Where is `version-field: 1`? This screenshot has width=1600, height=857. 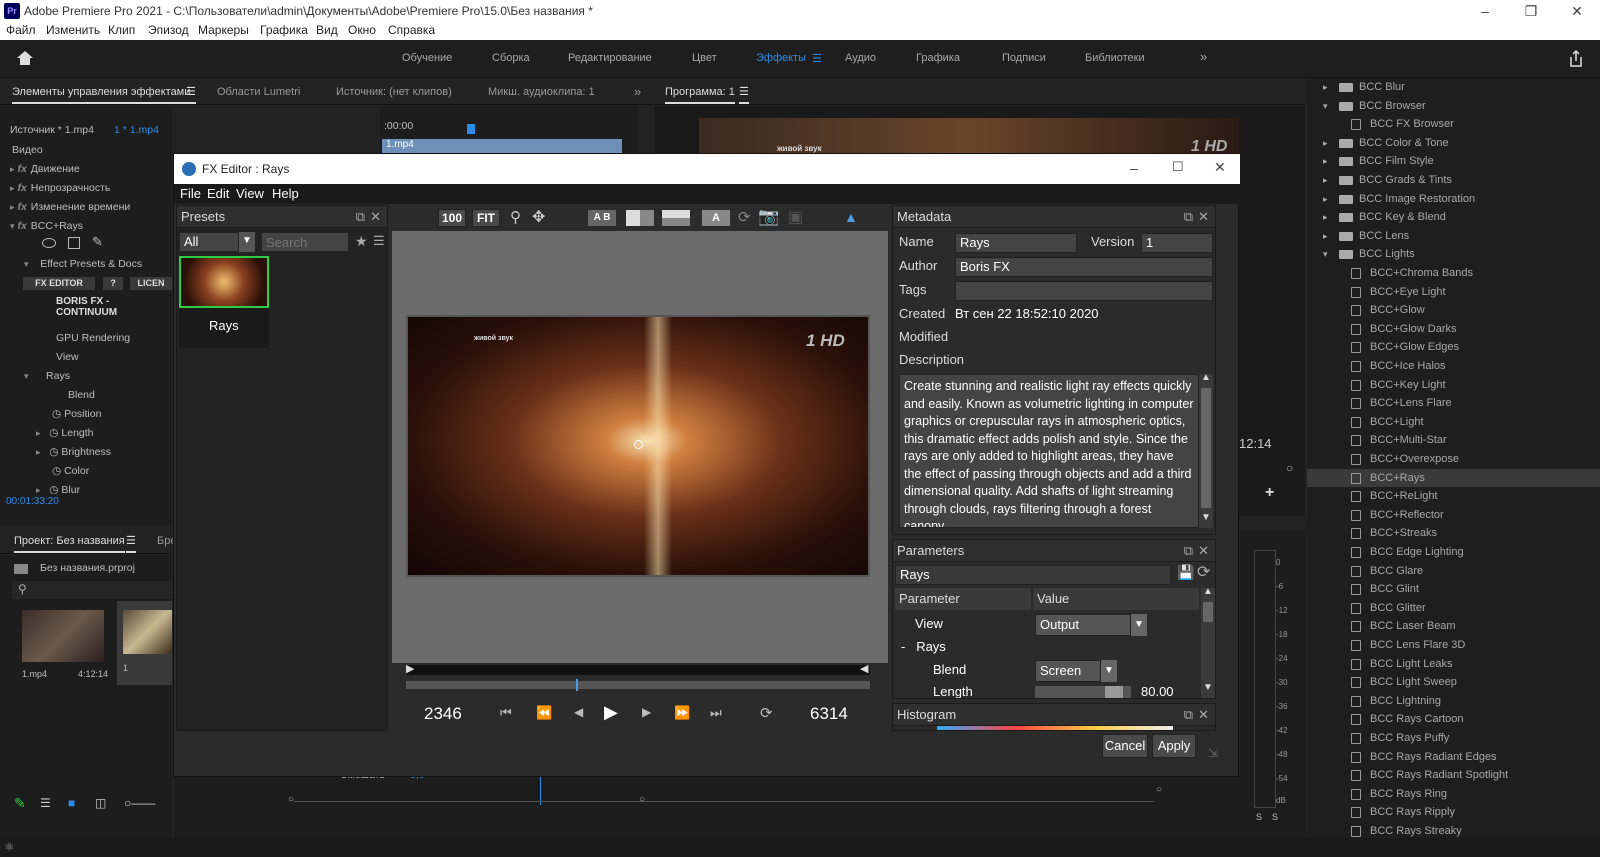
version-field: 1 is located at coordinates (1177, 243).